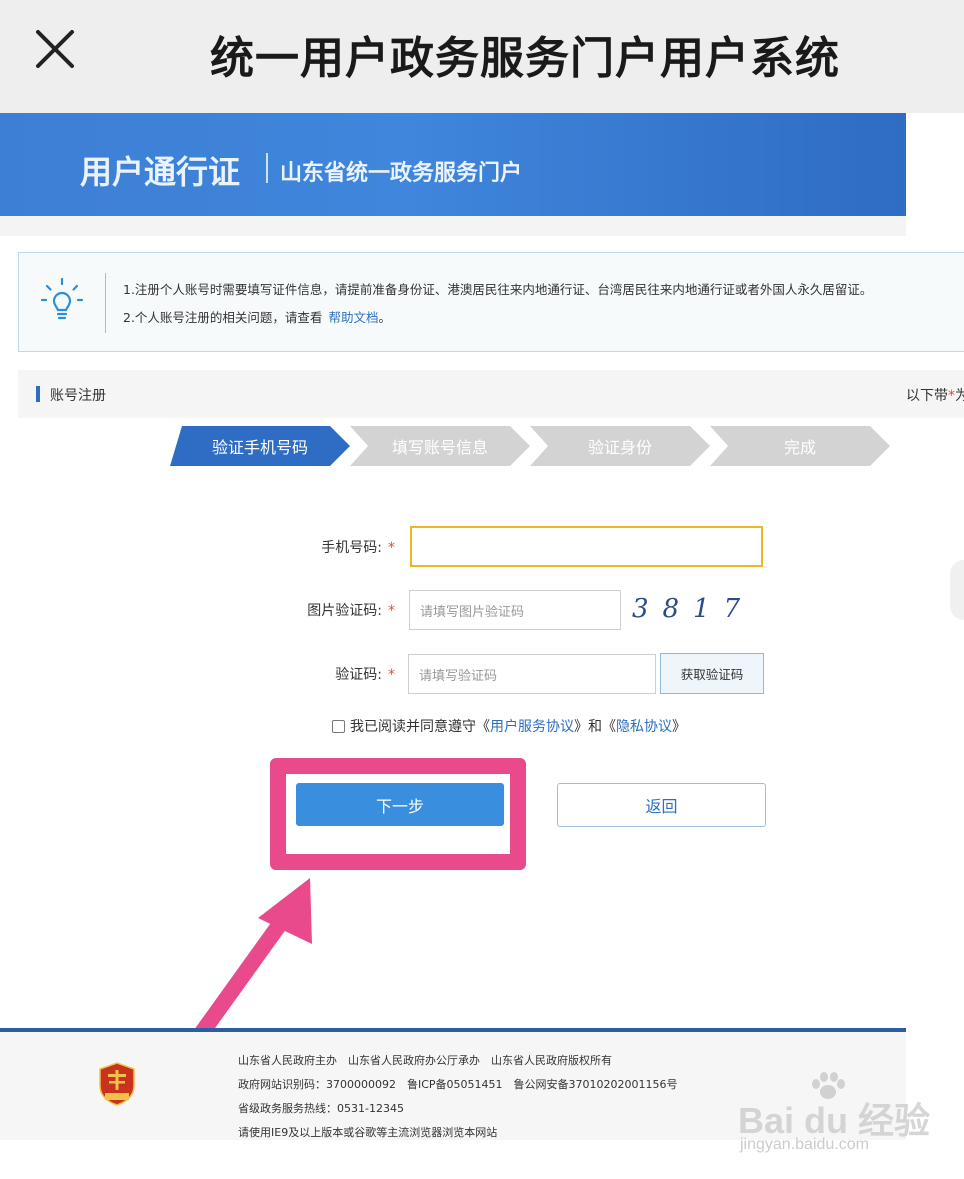  I want to click on step-verify-phone: 验证手机号码, so click(260, 446).